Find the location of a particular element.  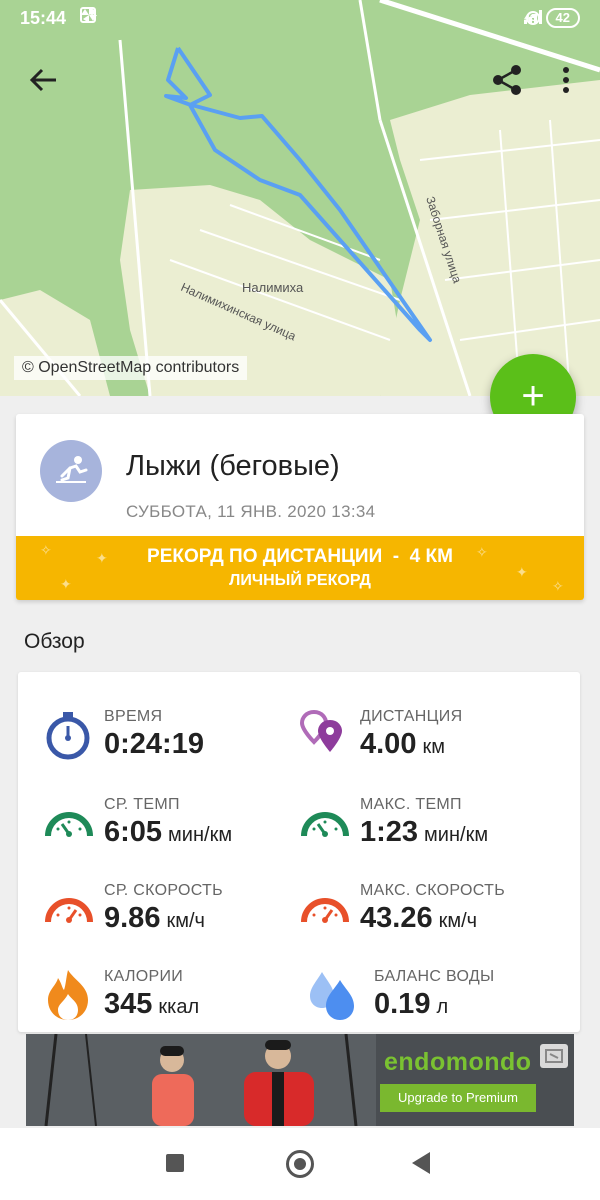

record-title: РЕКОРД ПО ДИСТАНЦИИ - 4 КМ is located at coordinates (300, 556).